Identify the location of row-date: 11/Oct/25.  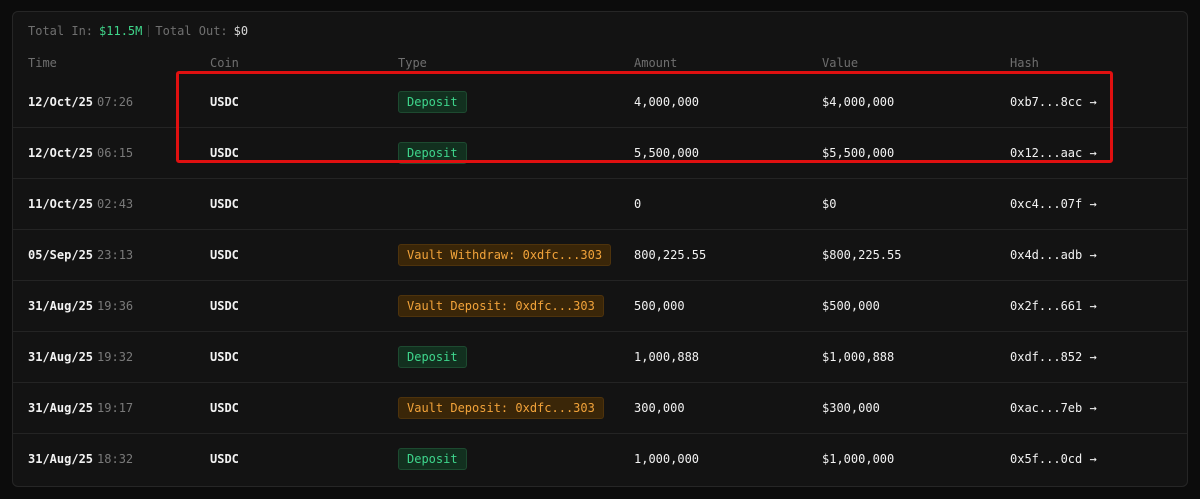
(61, 204).